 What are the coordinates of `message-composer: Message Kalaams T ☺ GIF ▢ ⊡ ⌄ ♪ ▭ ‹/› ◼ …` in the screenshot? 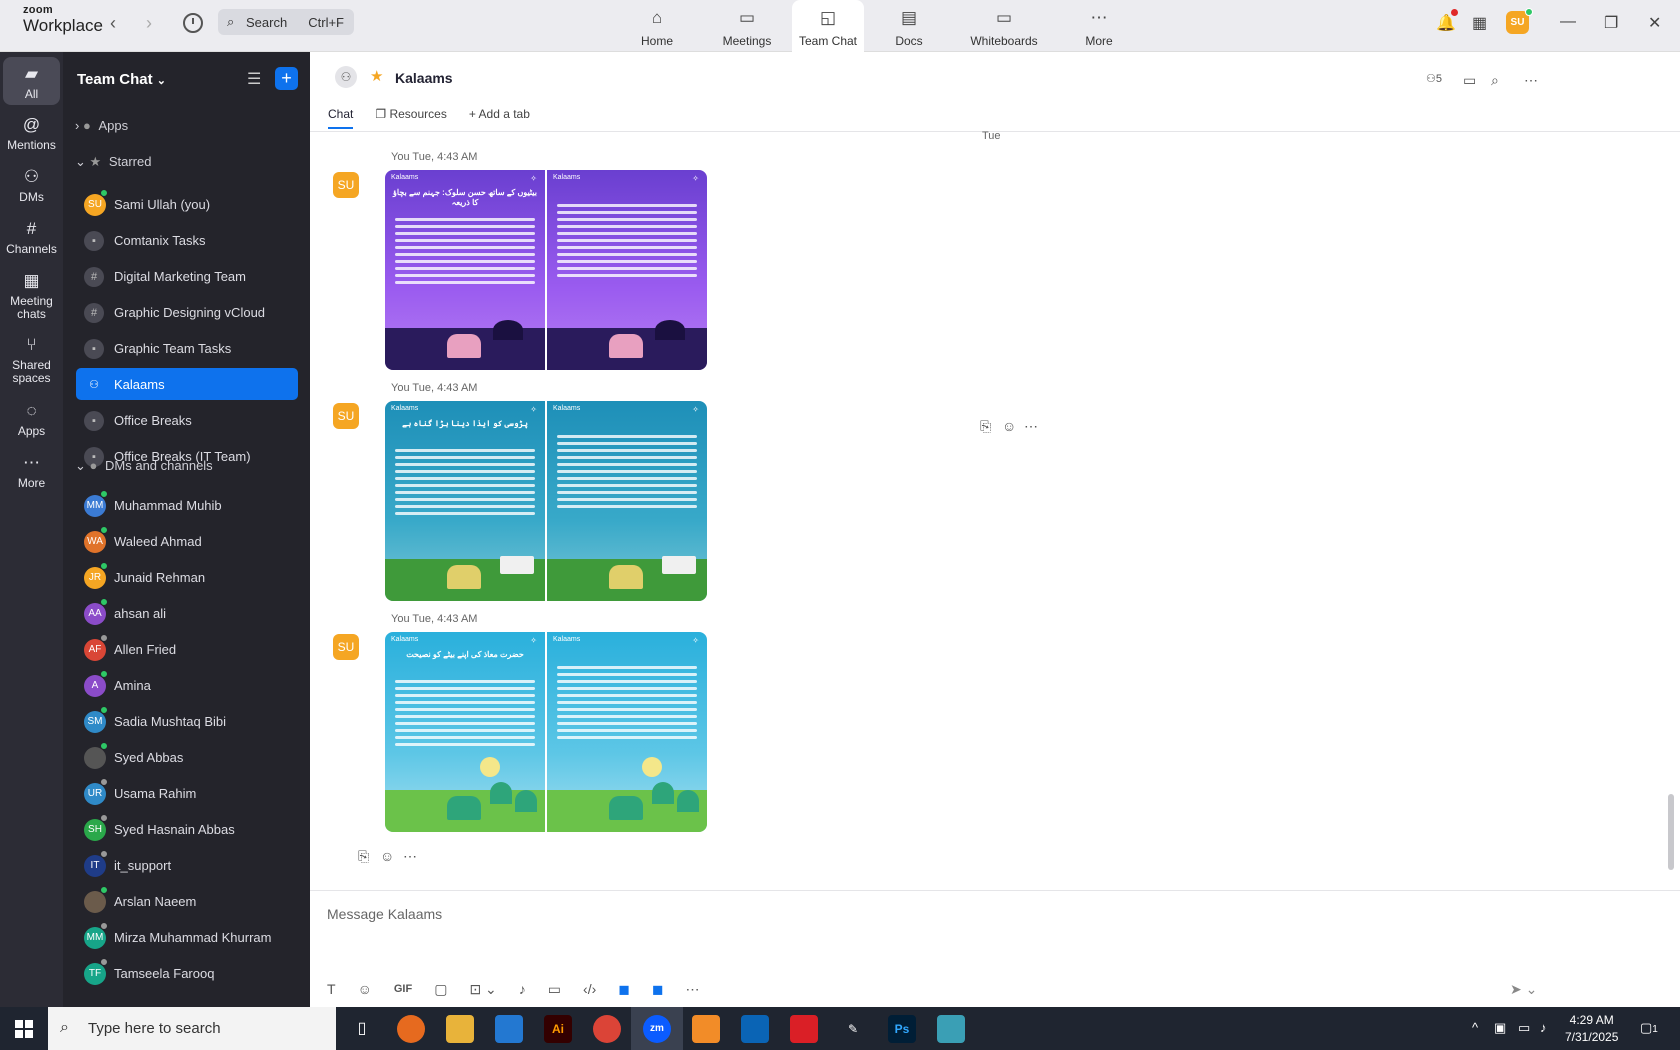 It's located at (995, 948).